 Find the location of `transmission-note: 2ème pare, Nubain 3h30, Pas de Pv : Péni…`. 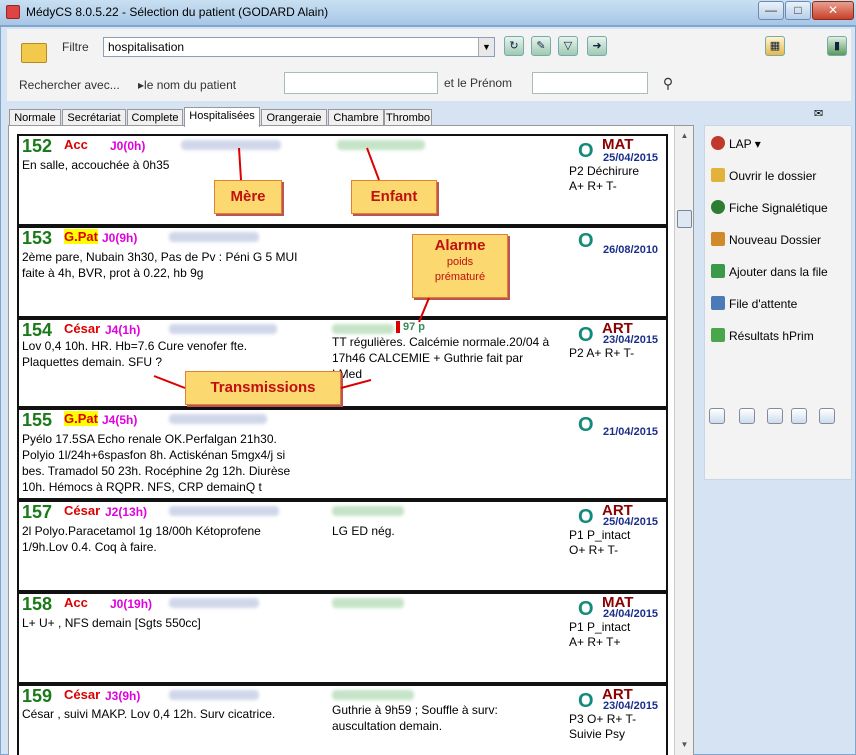

transmission-note: 2ème pare, Nubain 3h30, Pas de Pv : Péni… is located at coordinates (160, 265).